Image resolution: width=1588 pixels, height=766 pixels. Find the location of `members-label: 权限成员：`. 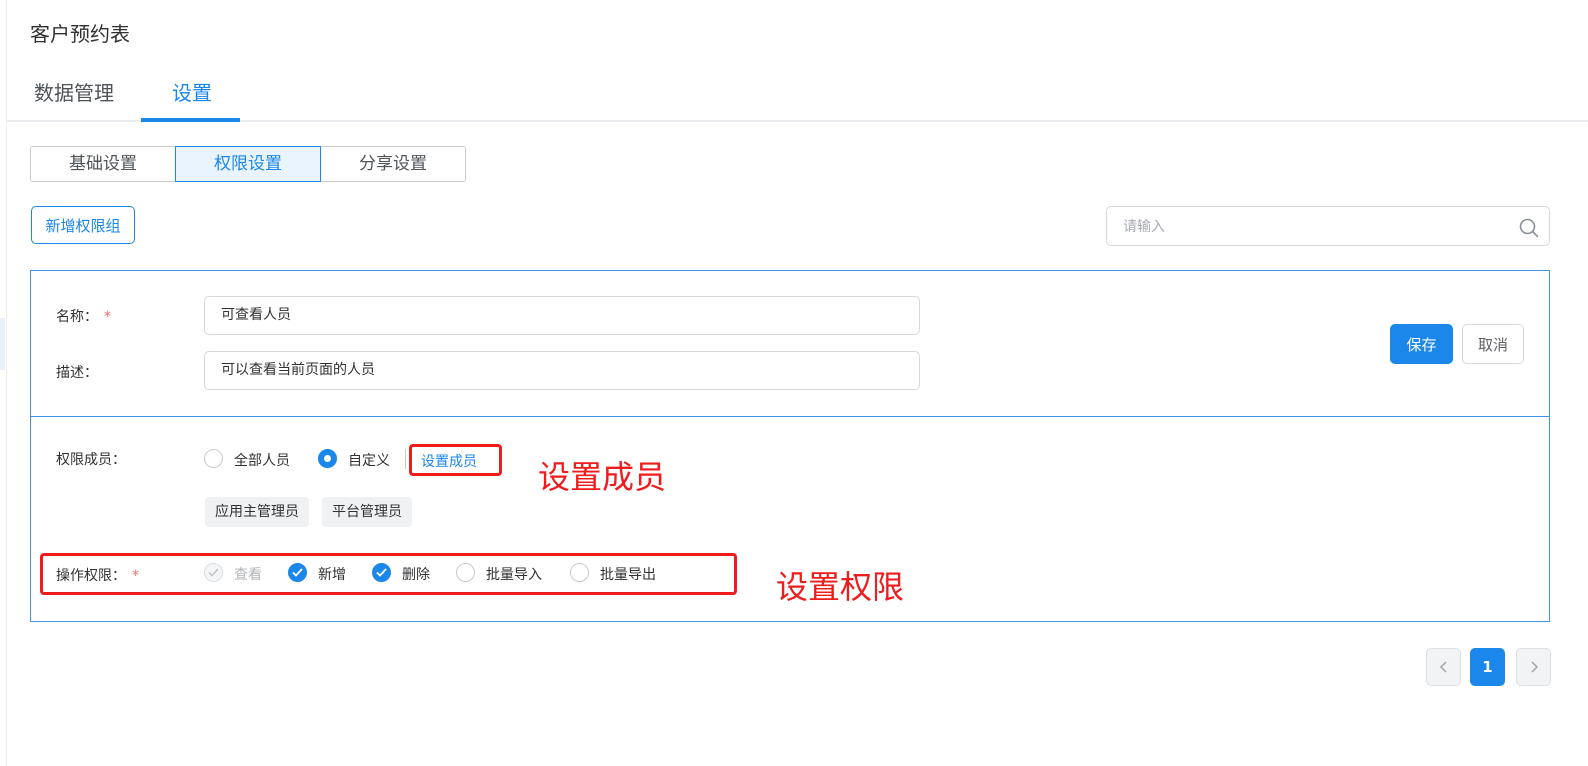

members-label: 权限成员： is located at coordinates (91, 460).